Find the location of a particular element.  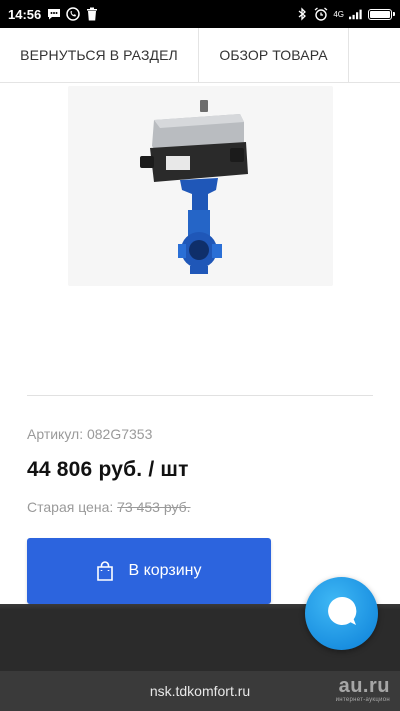

au-watermark: au.ru интернет-аукцион is located at coordinates (363, 689).